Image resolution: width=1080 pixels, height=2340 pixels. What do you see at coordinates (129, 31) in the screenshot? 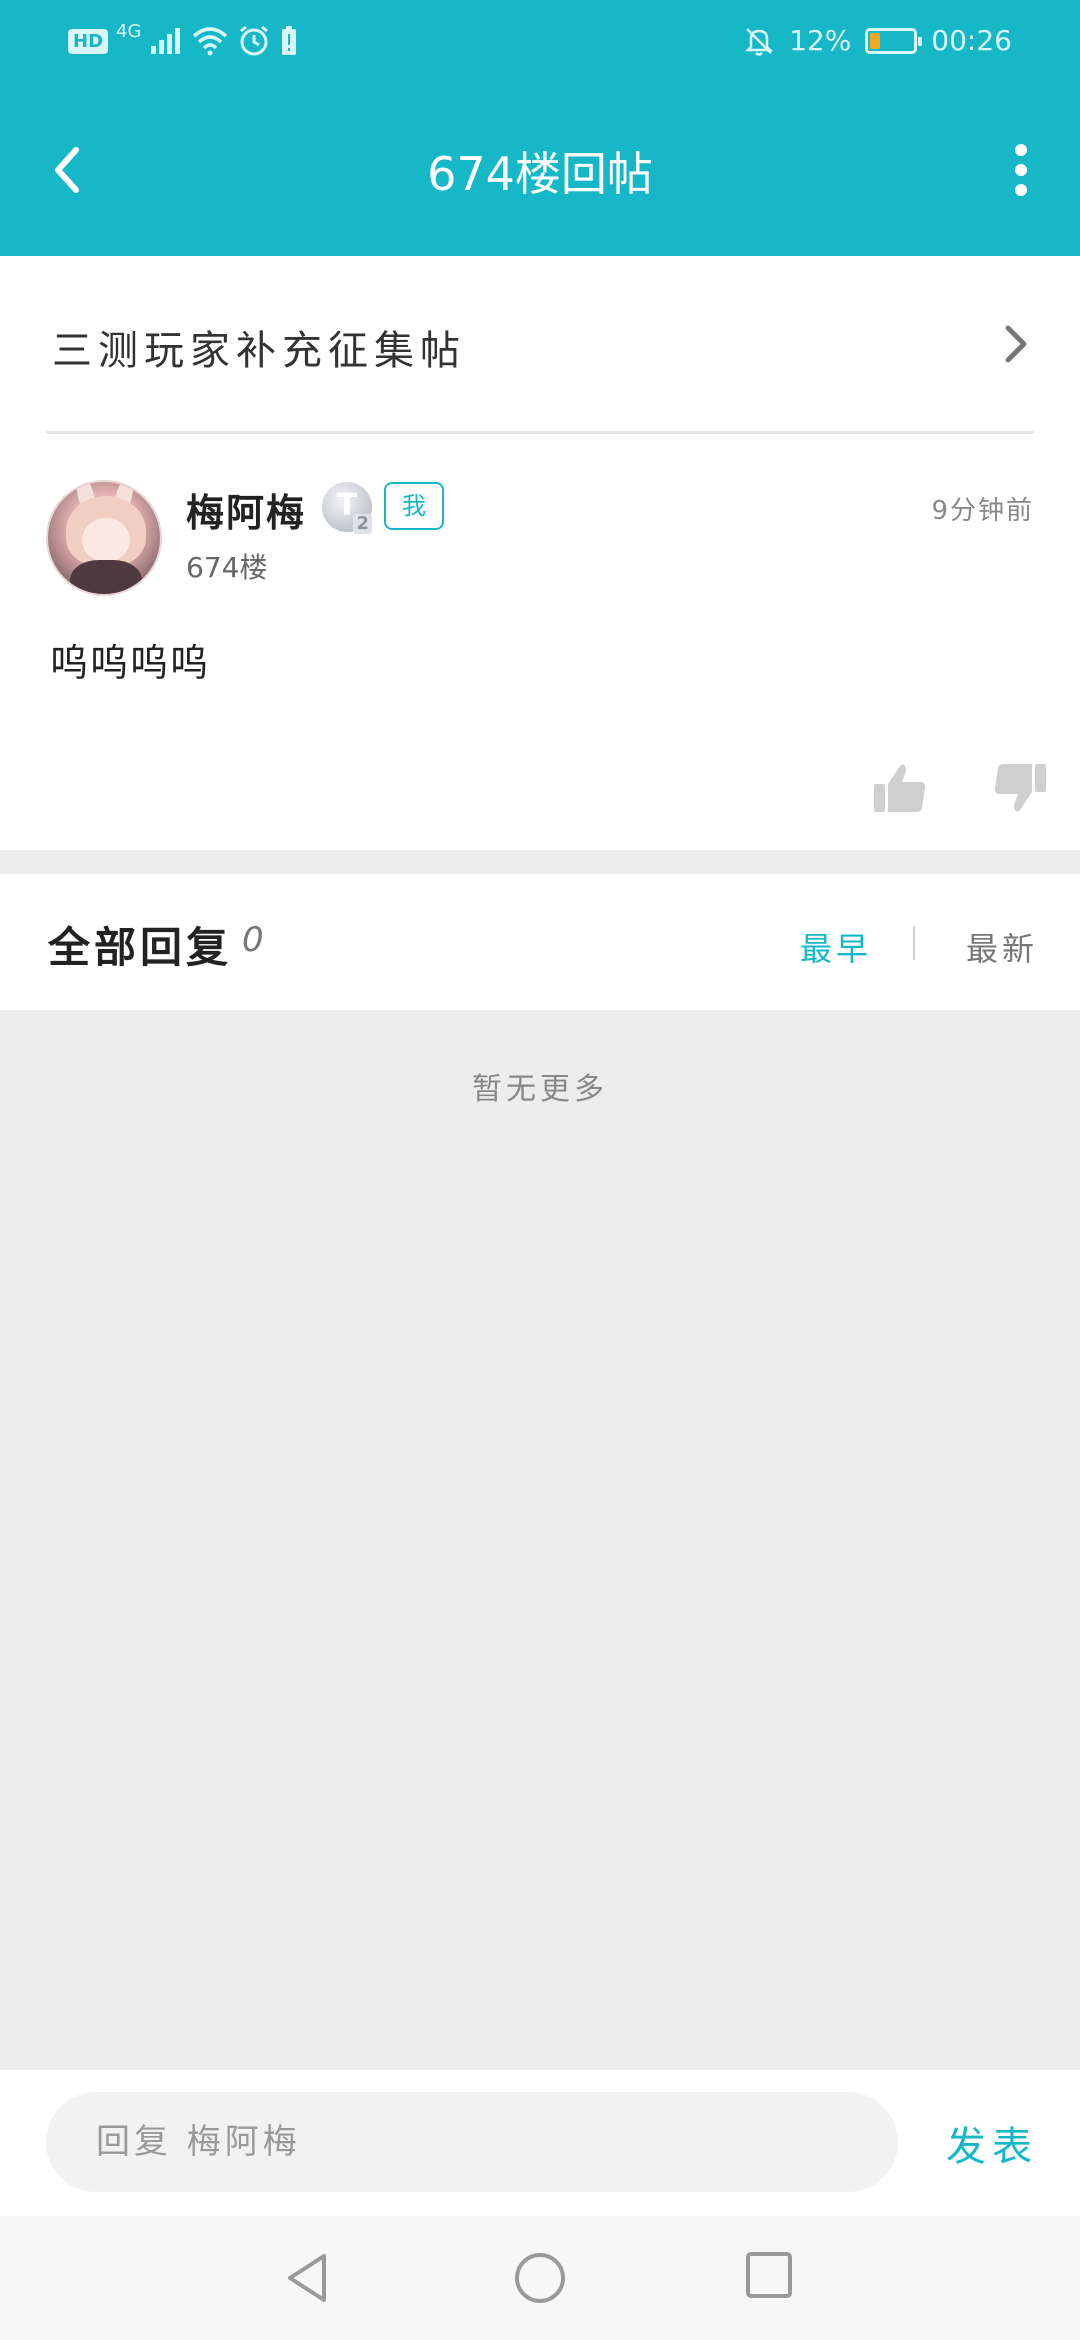
I see `network-type: 4G` at bounding box center [129, 31].